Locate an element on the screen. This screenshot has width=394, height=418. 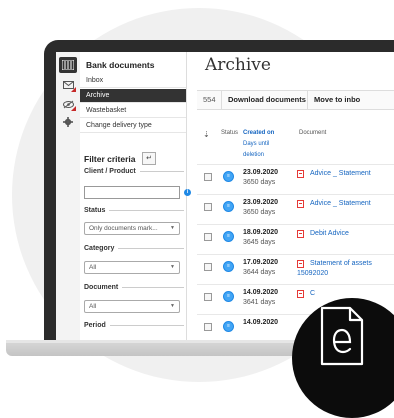
mail-icon is located at coordinates (68, 85).